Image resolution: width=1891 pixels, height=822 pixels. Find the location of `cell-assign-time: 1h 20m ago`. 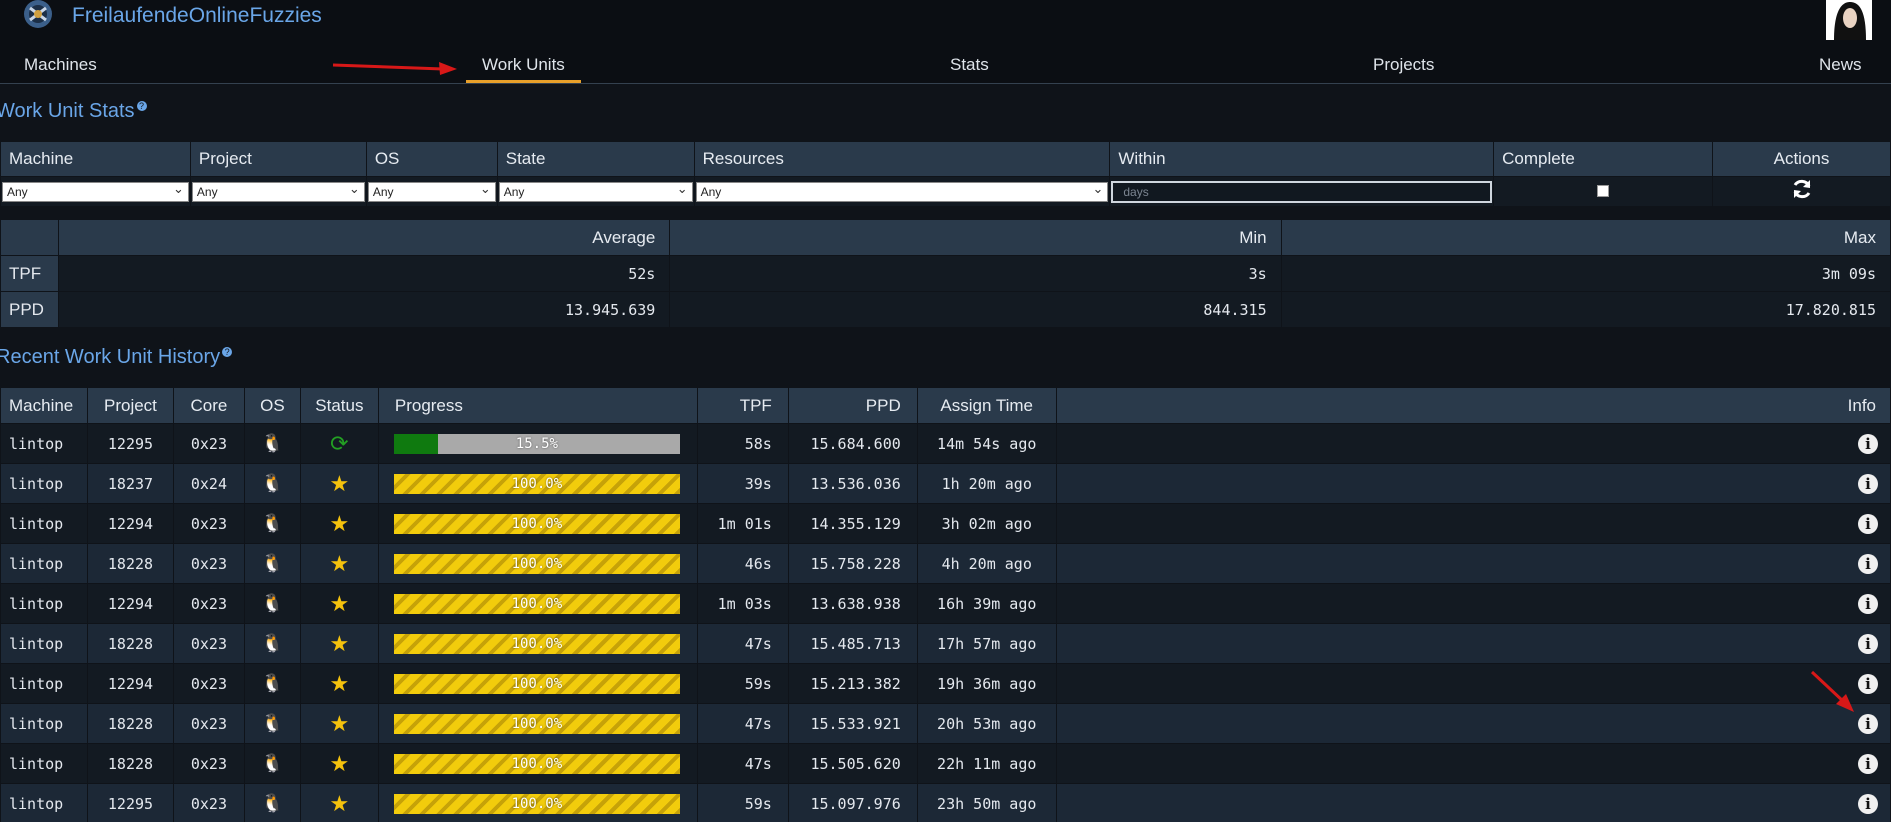

cell-assign-time: 1h 20m ago is located at coordinates (986, 483).